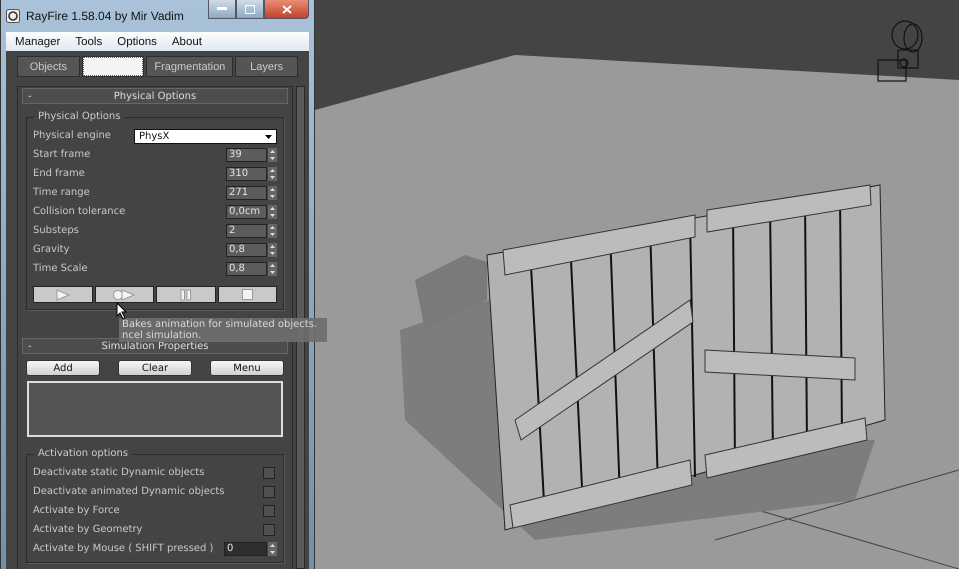 Image resolution: width=959 pixels, height=569 pixels. I want to click on menu-item: About, so click(187, 42).